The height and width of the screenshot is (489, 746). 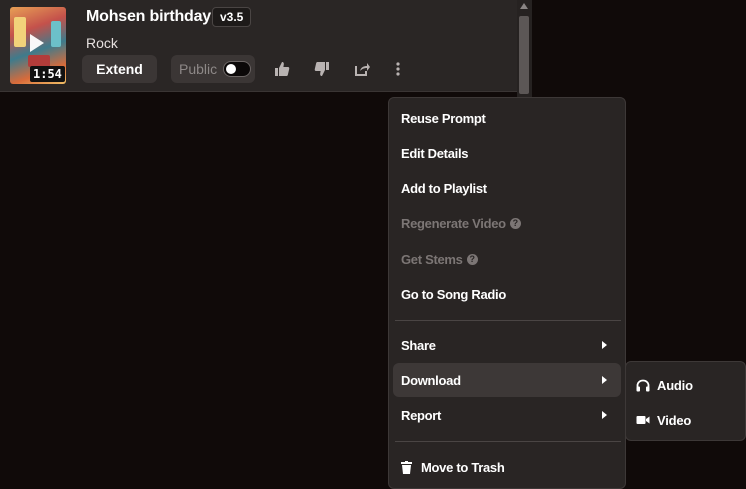 I want to click on menu-item-share: Share, so click(x=507, y=345).